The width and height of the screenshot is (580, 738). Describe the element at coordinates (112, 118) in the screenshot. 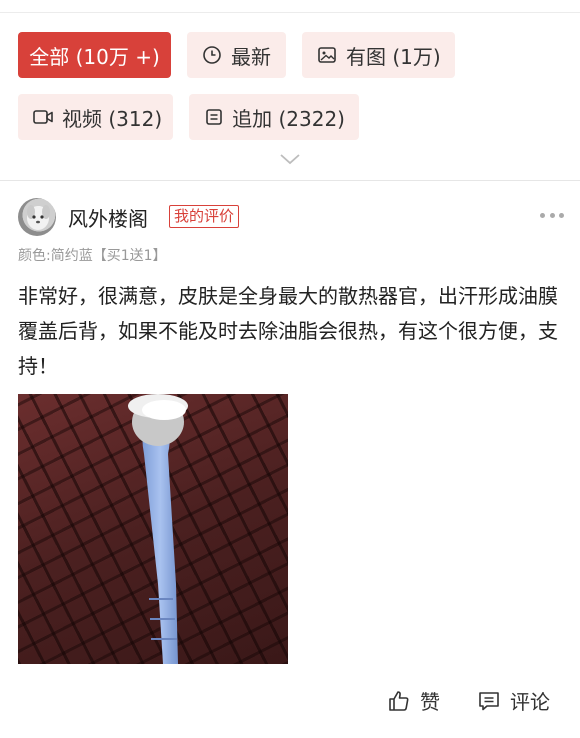

I see `filter-video-label: 视频 (312)` at that location.